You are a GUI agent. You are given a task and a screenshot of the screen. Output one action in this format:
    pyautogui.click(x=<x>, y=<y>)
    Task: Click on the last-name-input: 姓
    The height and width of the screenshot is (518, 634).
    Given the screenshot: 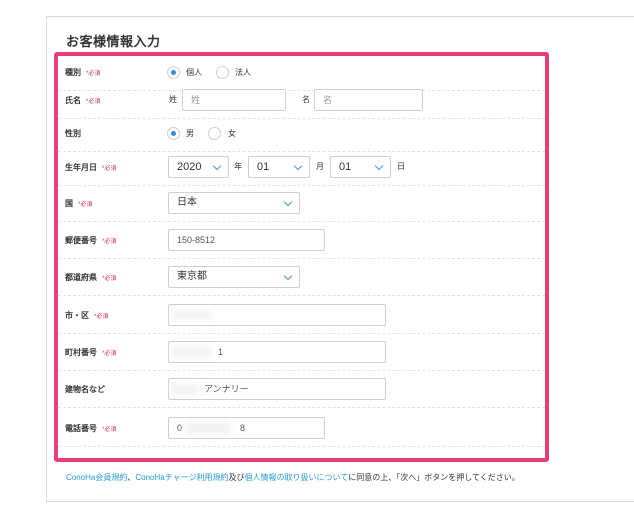 What is the action you would take?
    pyautogui.click(x=234, y=100)
    